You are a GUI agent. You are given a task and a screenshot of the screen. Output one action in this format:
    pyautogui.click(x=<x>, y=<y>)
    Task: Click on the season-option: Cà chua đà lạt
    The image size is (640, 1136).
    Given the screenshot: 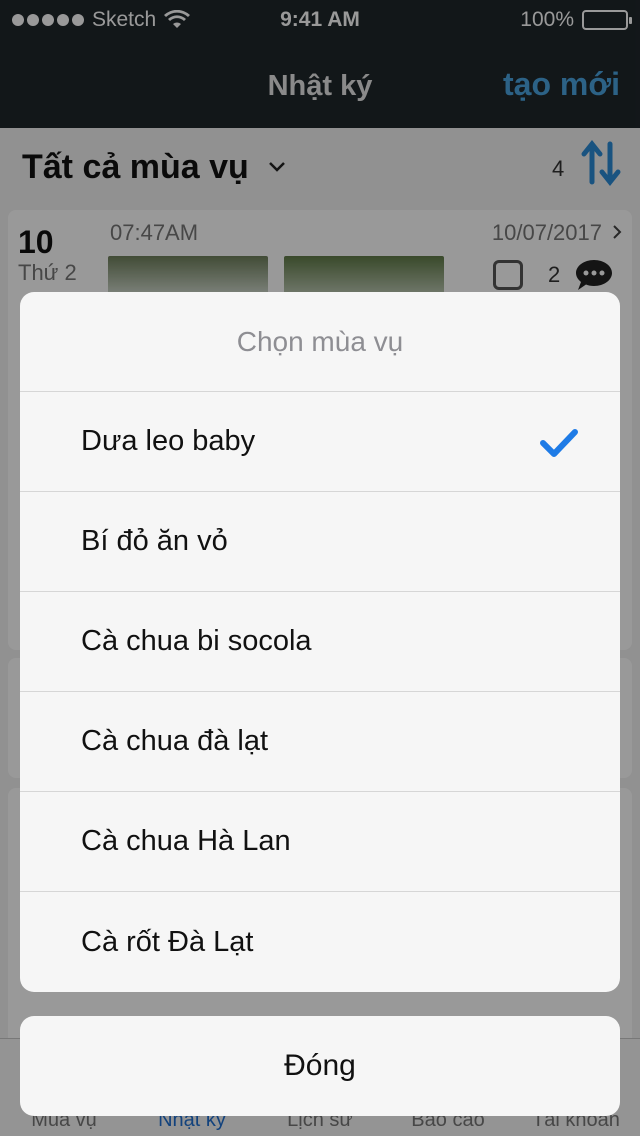 What is the action you would take?
    pyautogui.click(x=320, y=742)
    